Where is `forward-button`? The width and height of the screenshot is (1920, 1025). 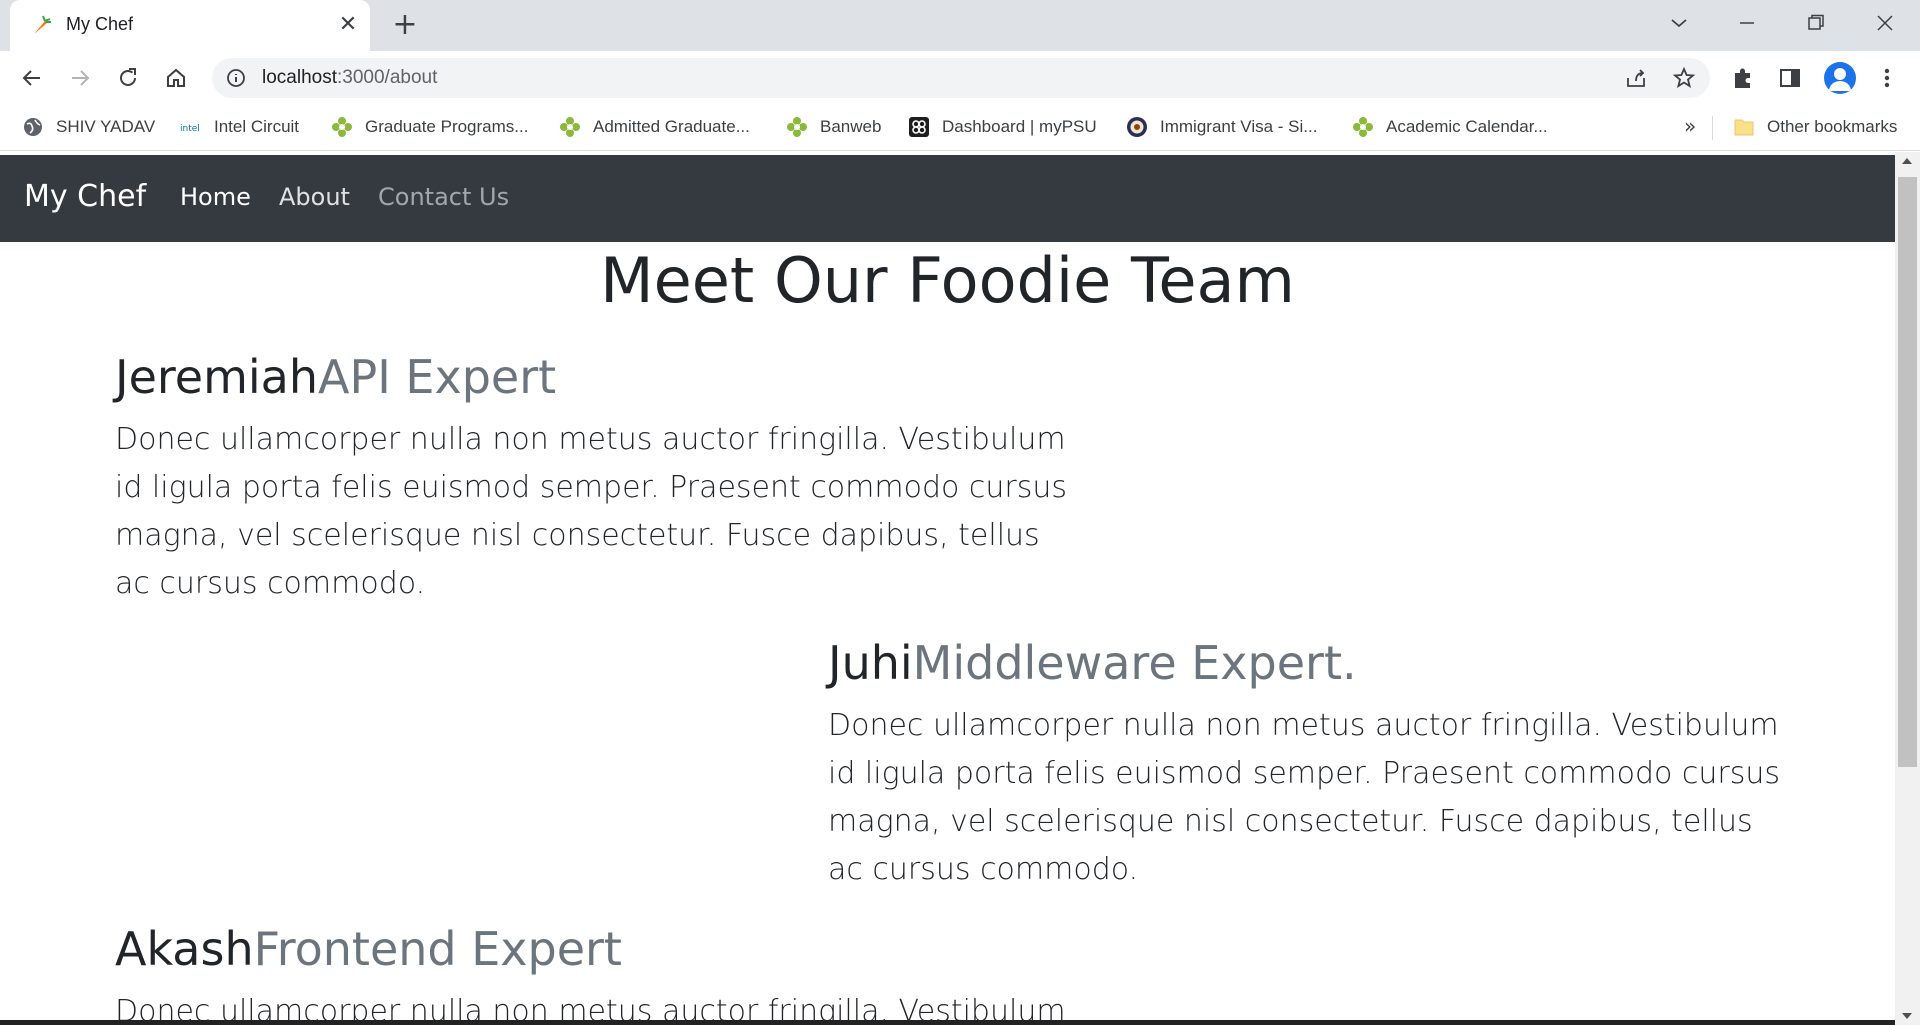 forward-button is located at coordinates (80, 78).